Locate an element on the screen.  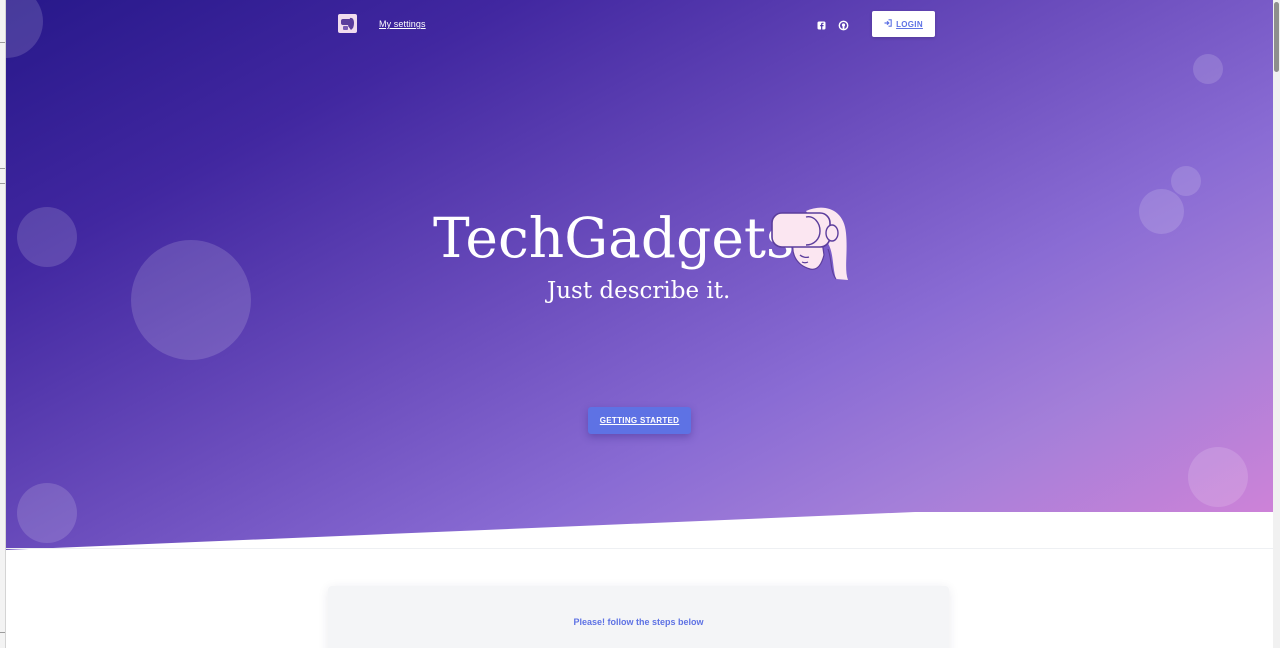
steps-heading: Please! follow the steps below is located at coordinates (638, 622).